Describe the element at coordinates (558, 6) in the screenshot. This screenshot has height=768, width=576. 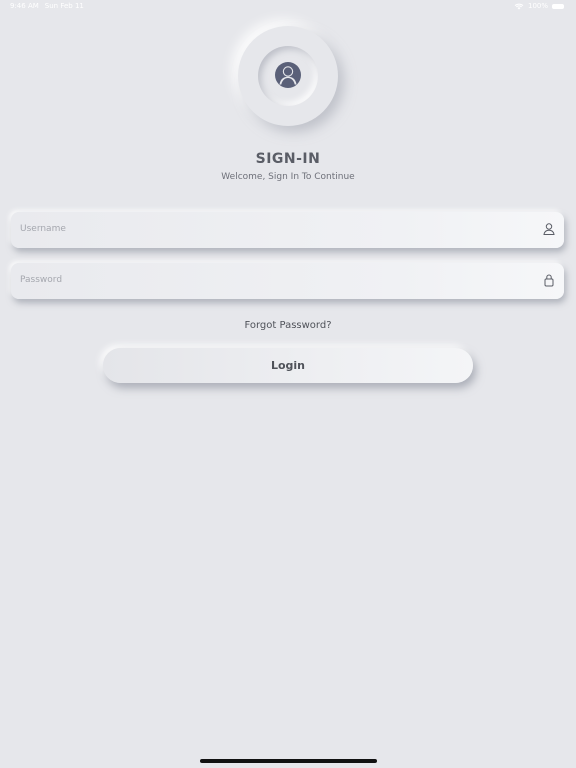
I see `battery-icon` at that location.